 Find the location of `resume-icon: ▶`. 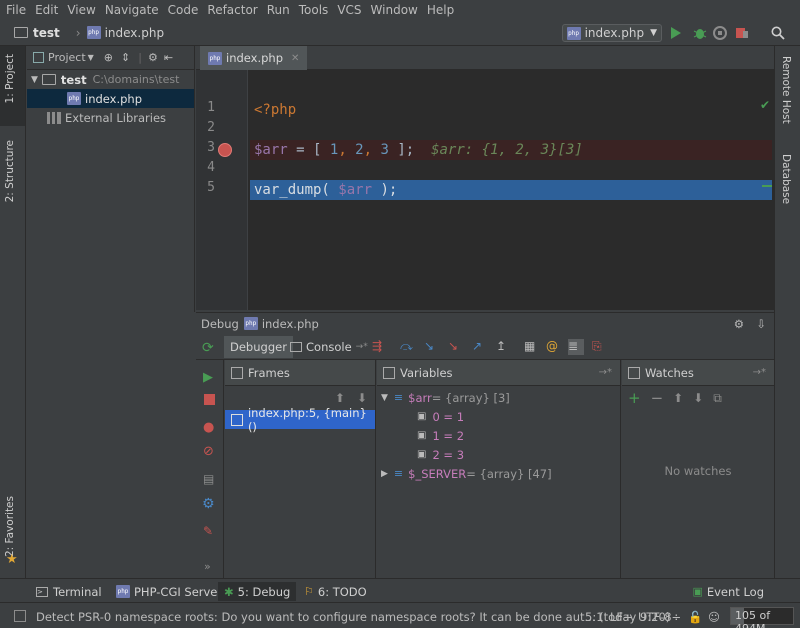

resume-icon: ▶ is located at coordinates (208, 377).